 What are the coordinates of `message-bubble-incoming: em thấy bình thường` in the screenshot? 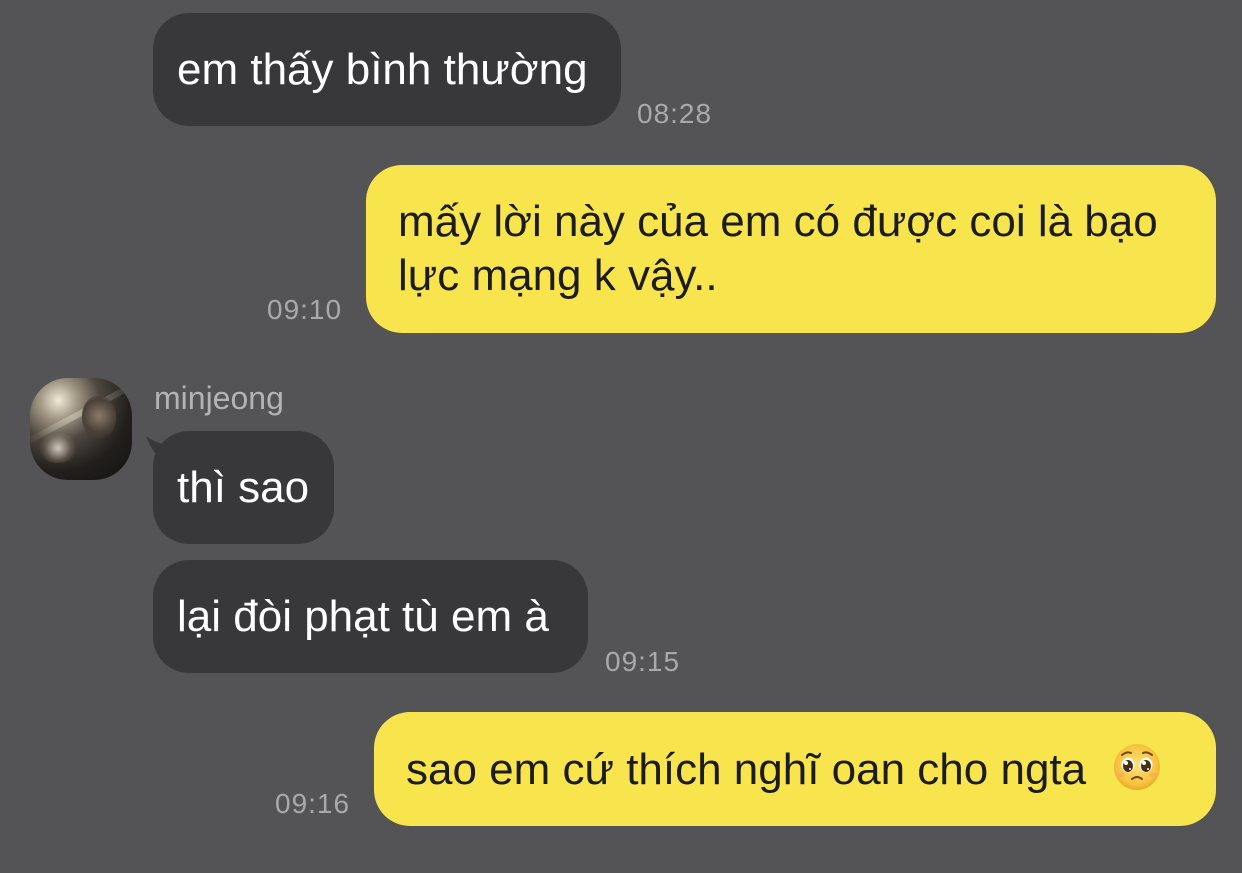 It's located at (387, 69).